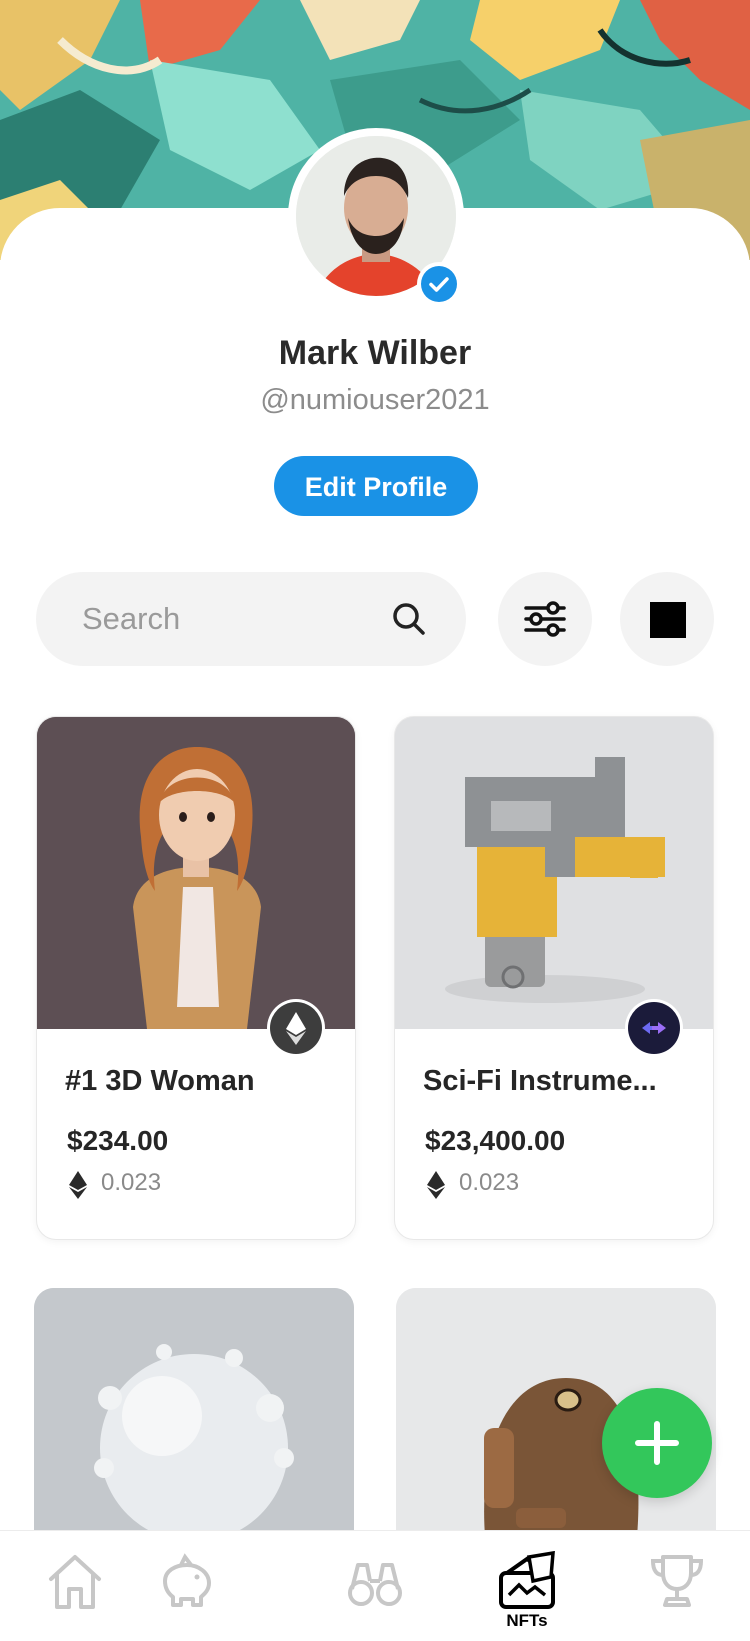 The image size is (750, 1641). What do you see at coordinates (527, 1580) in the screenshot?
I see `nfts-icon` at bounding box center [527, 1580].